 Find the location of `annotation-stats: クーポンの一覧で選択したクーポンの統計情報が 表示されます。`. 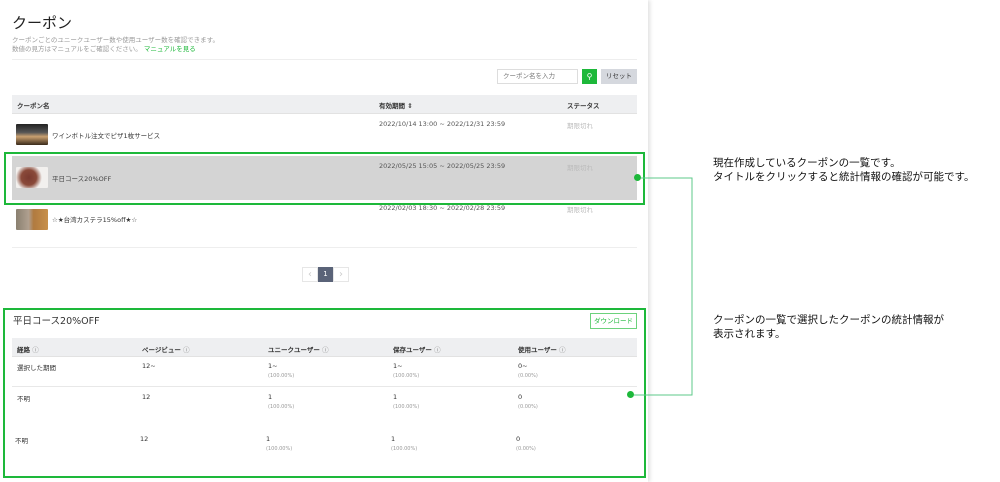

annotation-stats: クーポンの一覧で選択したクーポンの統計情報が 表示されます。 is located at coordinates (828, 327).